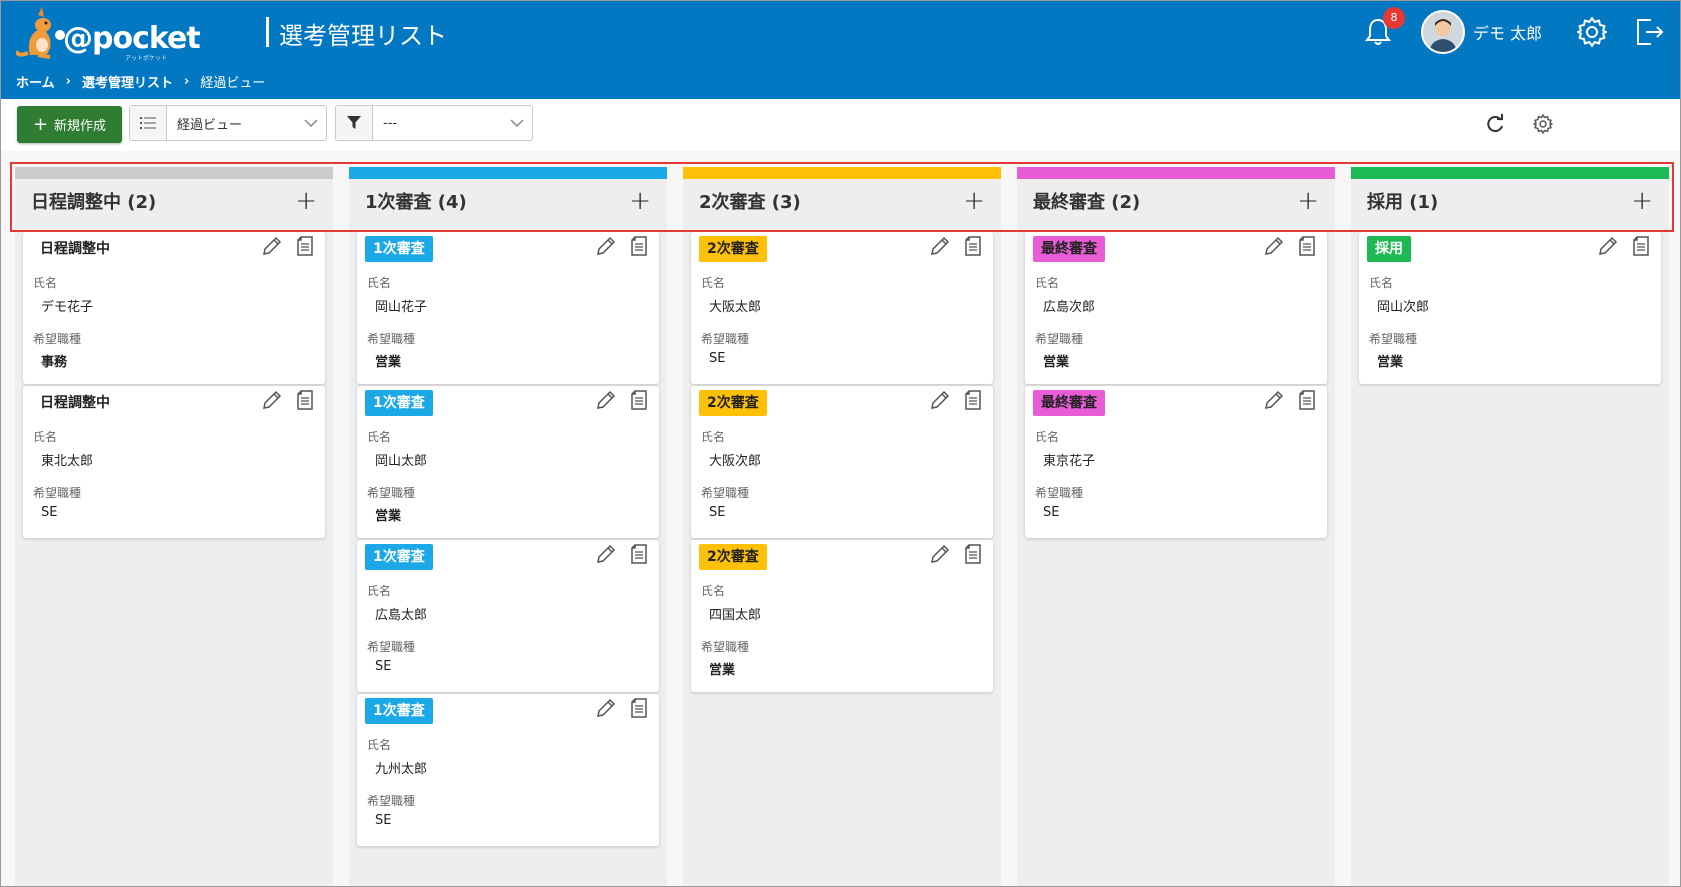 Image resolution: width=1681 pixels, height=887 pixels. Describe the element at coordinates (1543, 124) in the screenshot. I see `settings-gear-icon` at that location.